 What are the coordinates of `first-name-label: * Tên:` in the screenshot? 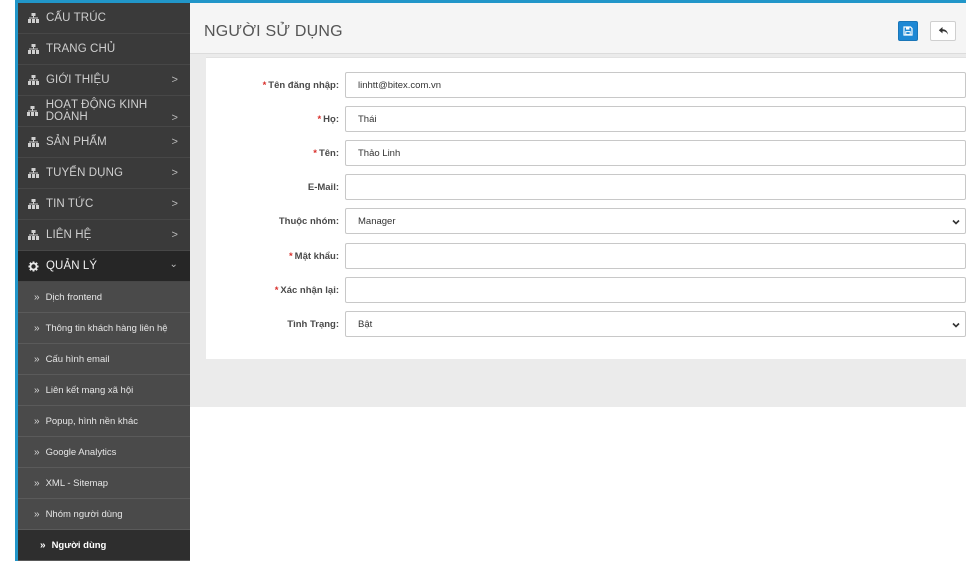 It's located at (326, 153).